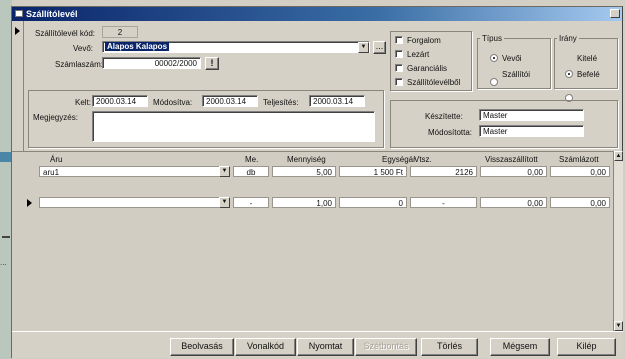  I want to click on row2-arrow-icon, so click(29, 203).